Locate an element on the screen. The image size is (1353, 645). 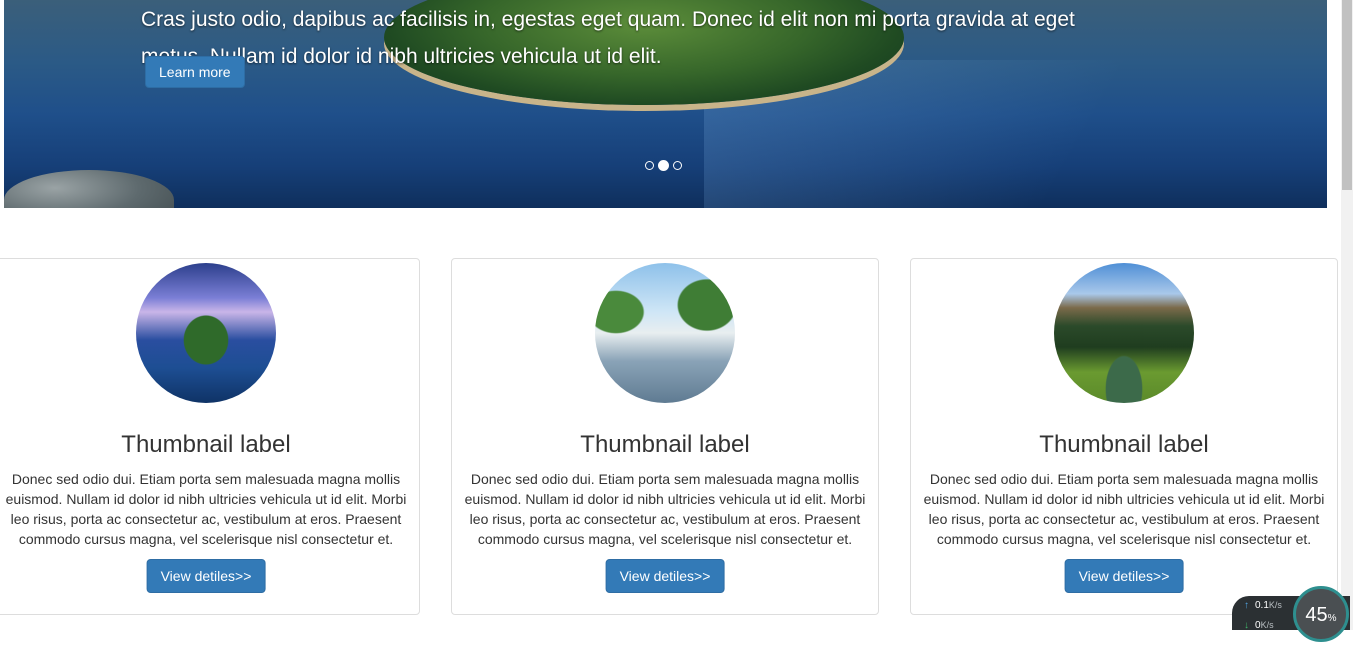
gauge-value: 45 is located at coordinates (1316, 615).